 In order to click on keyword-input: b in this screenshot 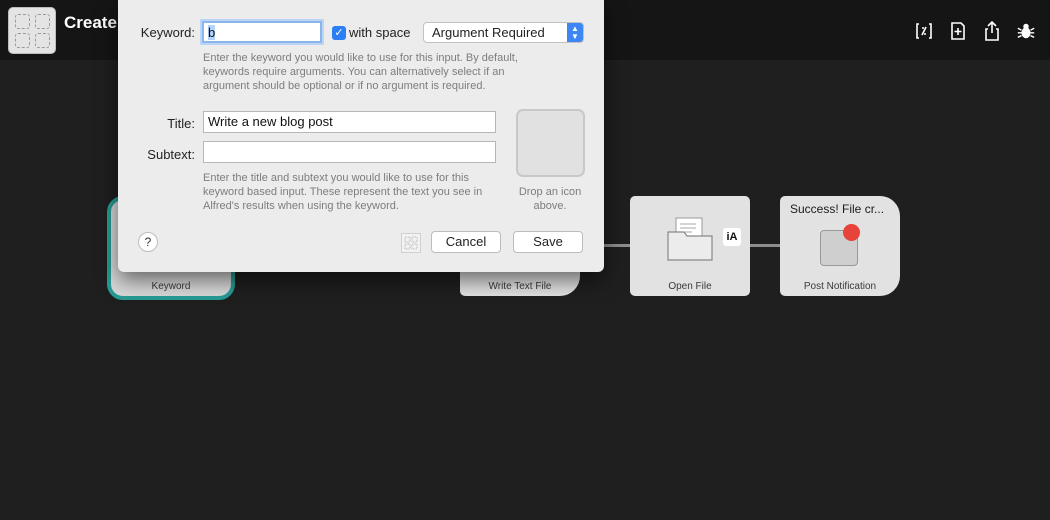, I will do `click(262, 32)`.